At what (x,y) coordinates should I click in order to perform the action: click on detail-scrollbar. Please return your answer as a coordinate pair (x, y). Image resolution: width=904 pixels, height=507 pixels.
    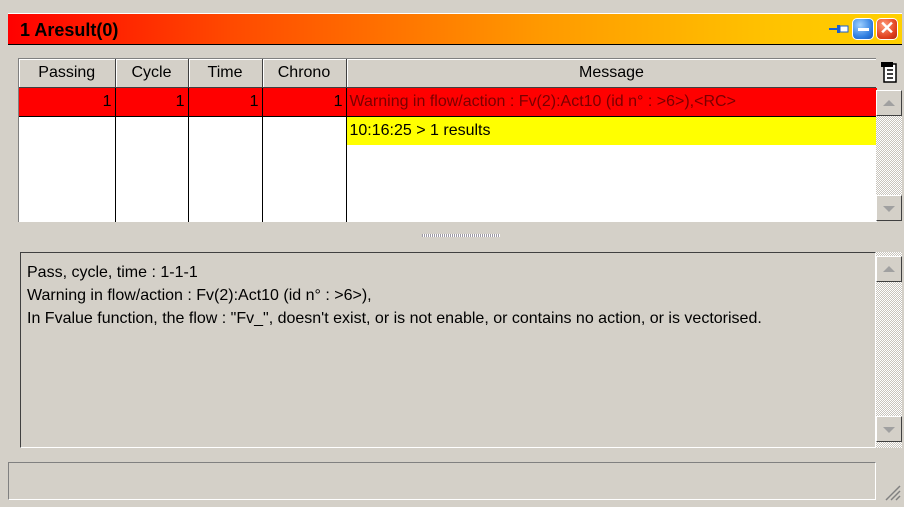
    Looking at the image, I should click on (889, 350).